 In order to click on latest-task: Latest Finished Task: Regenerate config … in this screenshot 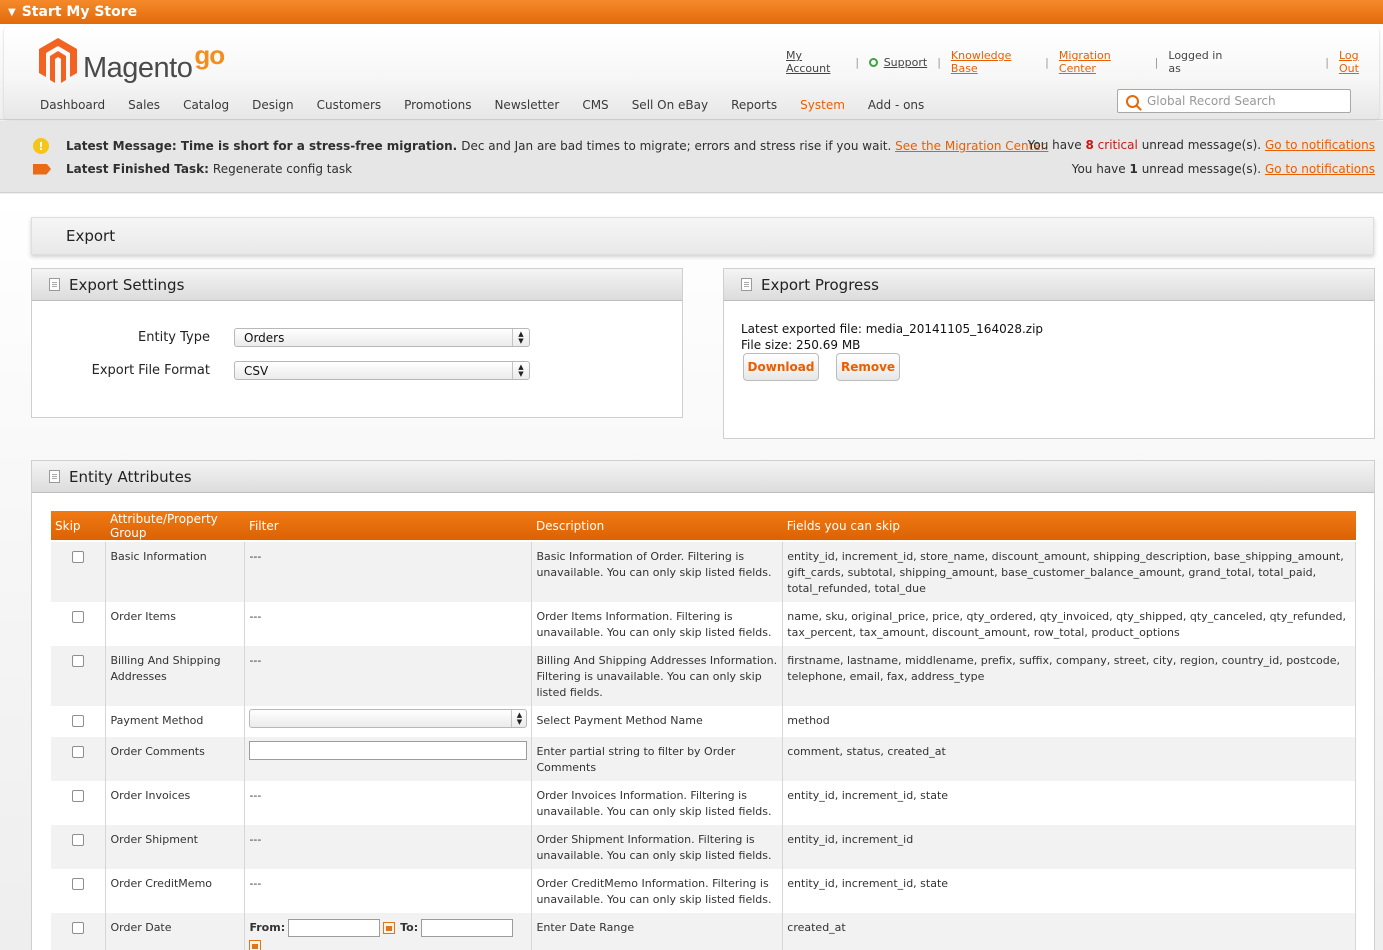, I will do `click(192, 169)`.